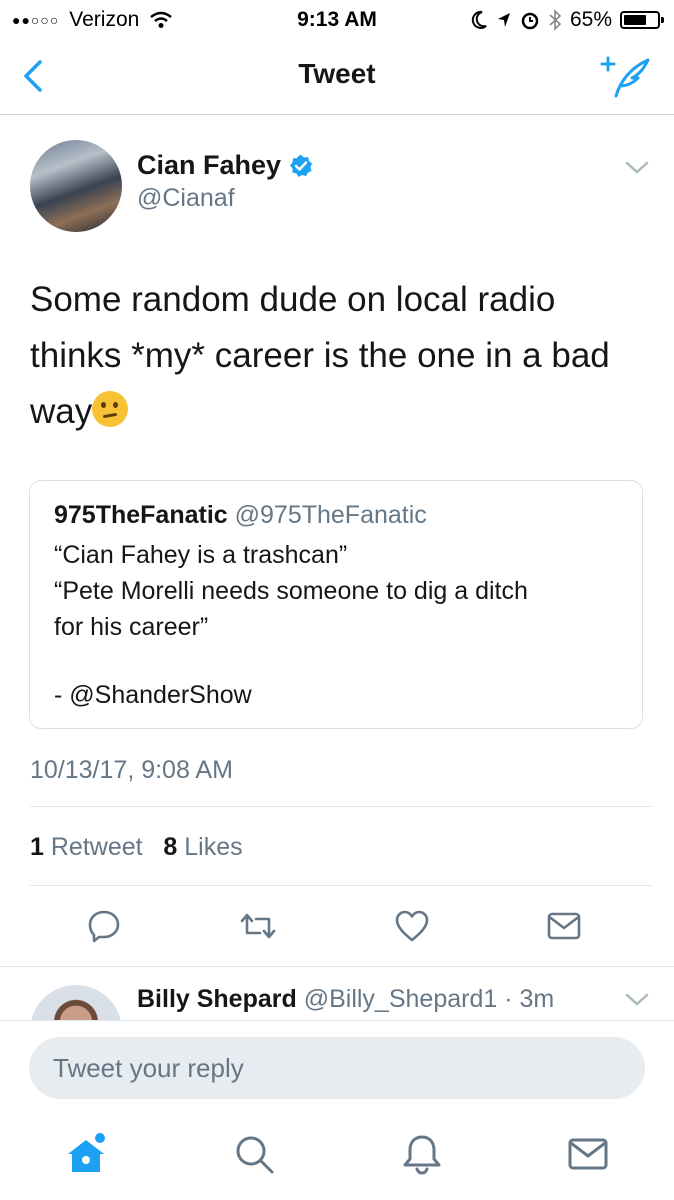 The height and width of the screenshot is (1200, 674). What do you see at coordinates (330, 515) in the screenshot?
I see `quoted-author-handle: @975TheFanatic` at bounding box center [330, 515].